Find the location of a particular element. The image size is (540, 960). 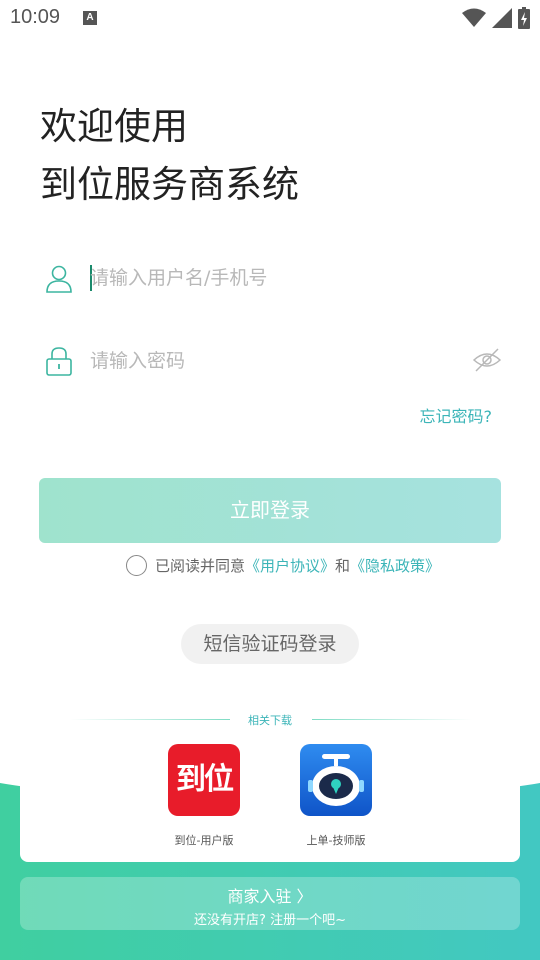

password-input is located at coordinates (270, 361).